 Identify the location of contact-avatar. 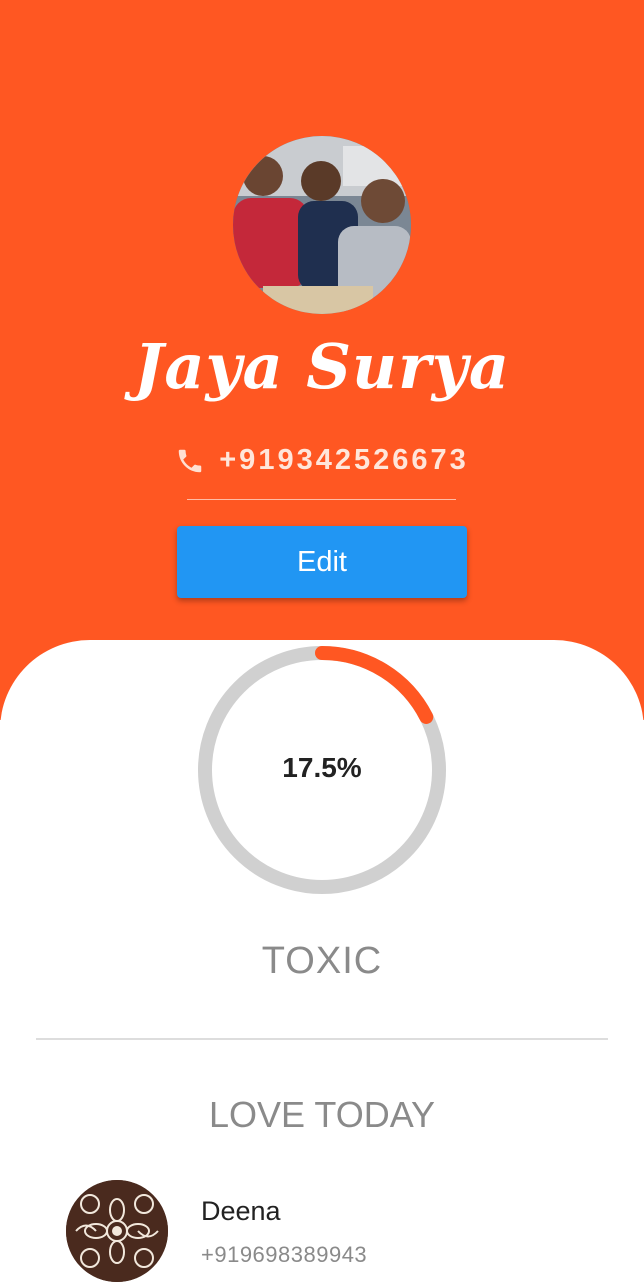
(117, 1231).